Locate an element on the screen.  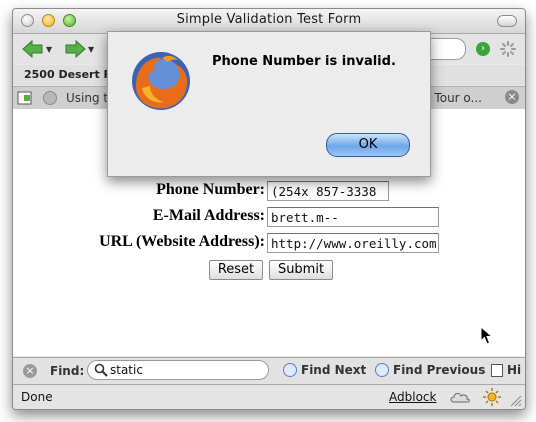
forward-arrow-icon is located at coordinates (75, 49).